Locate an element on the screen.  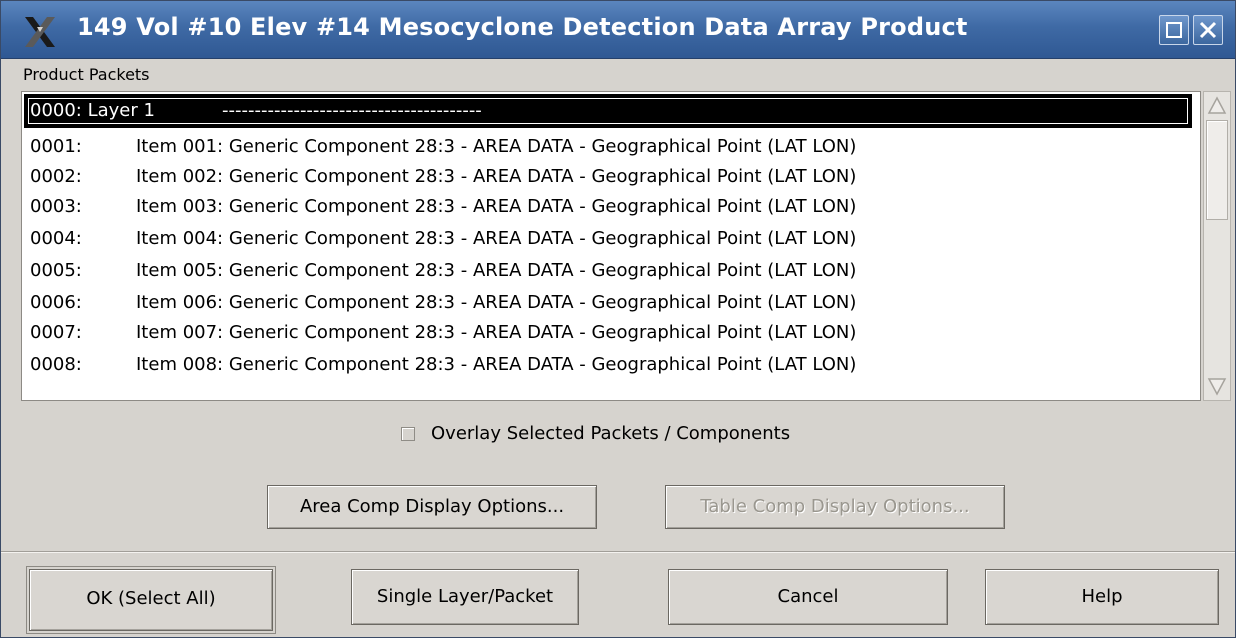
maximize-button is located at coordinates (1174, 30).